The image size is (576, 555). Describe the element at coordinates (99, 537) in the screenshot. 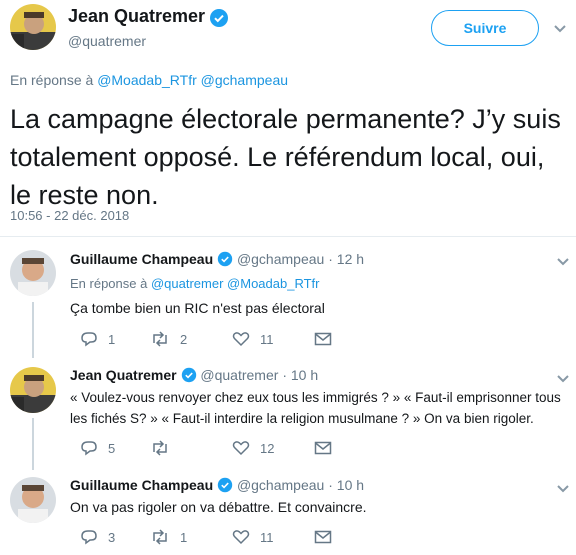

I see `reply-button: 3` at that location.